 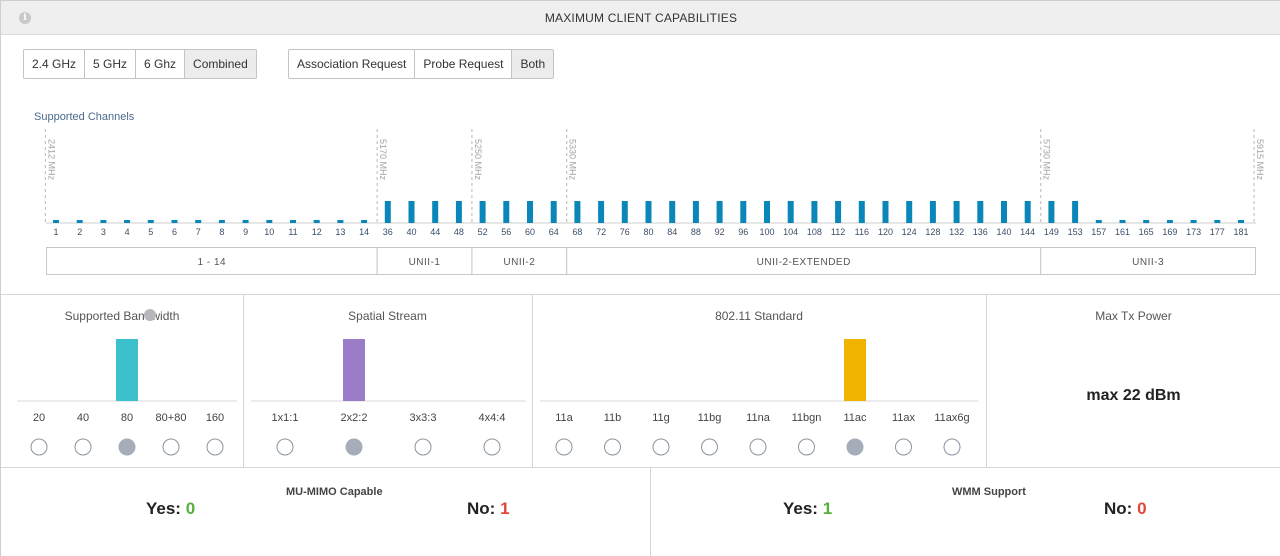 I want to click on channel-tick-label: 80, so click(x=648, y=232).